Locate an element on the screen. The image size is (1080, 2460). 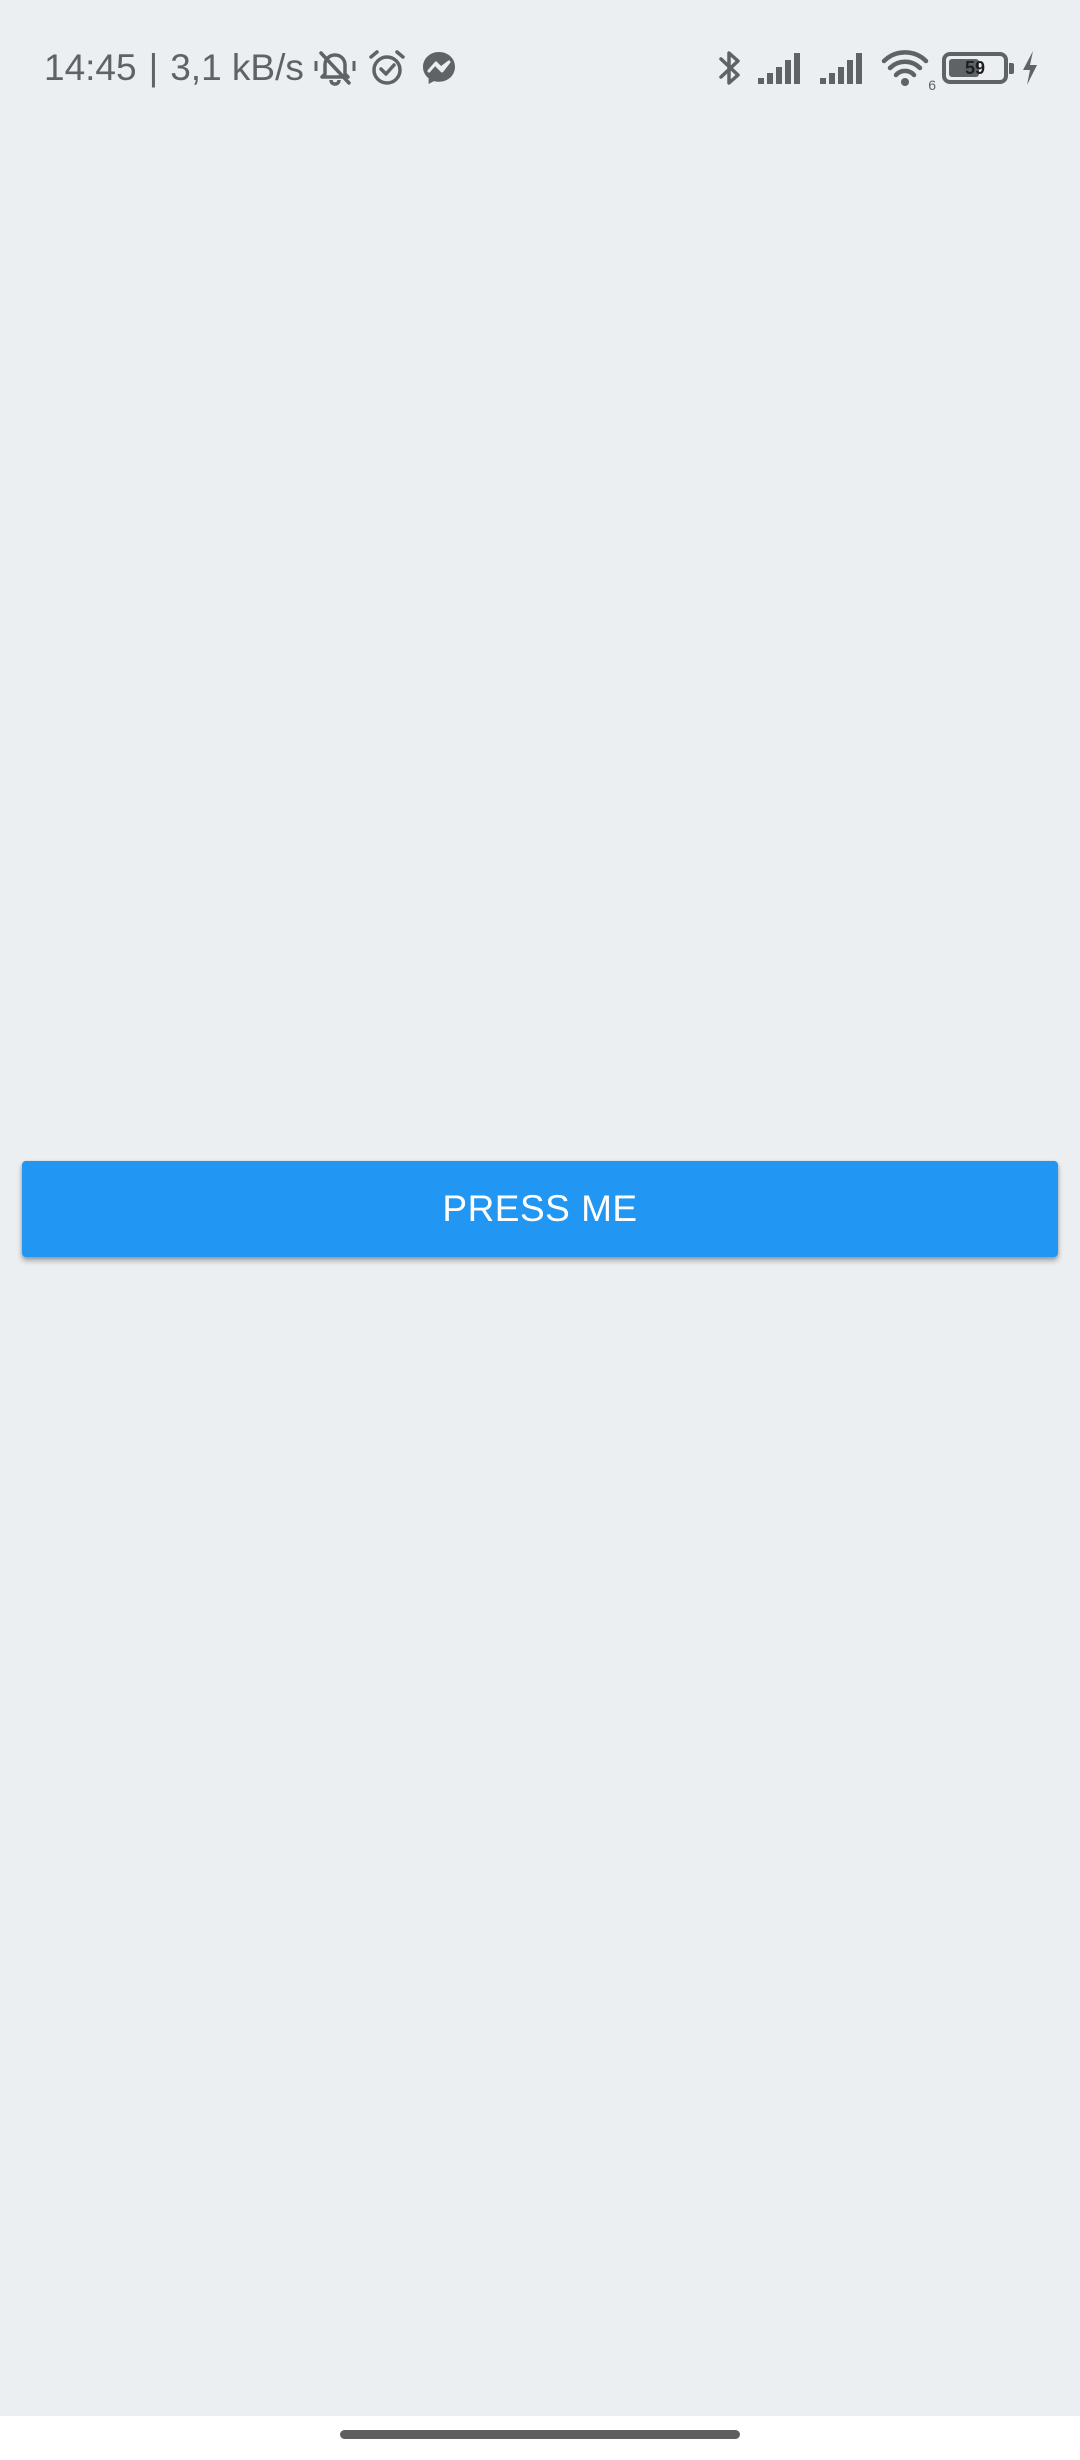
wifi-badge: 6 is located at coordinates (932, 85).